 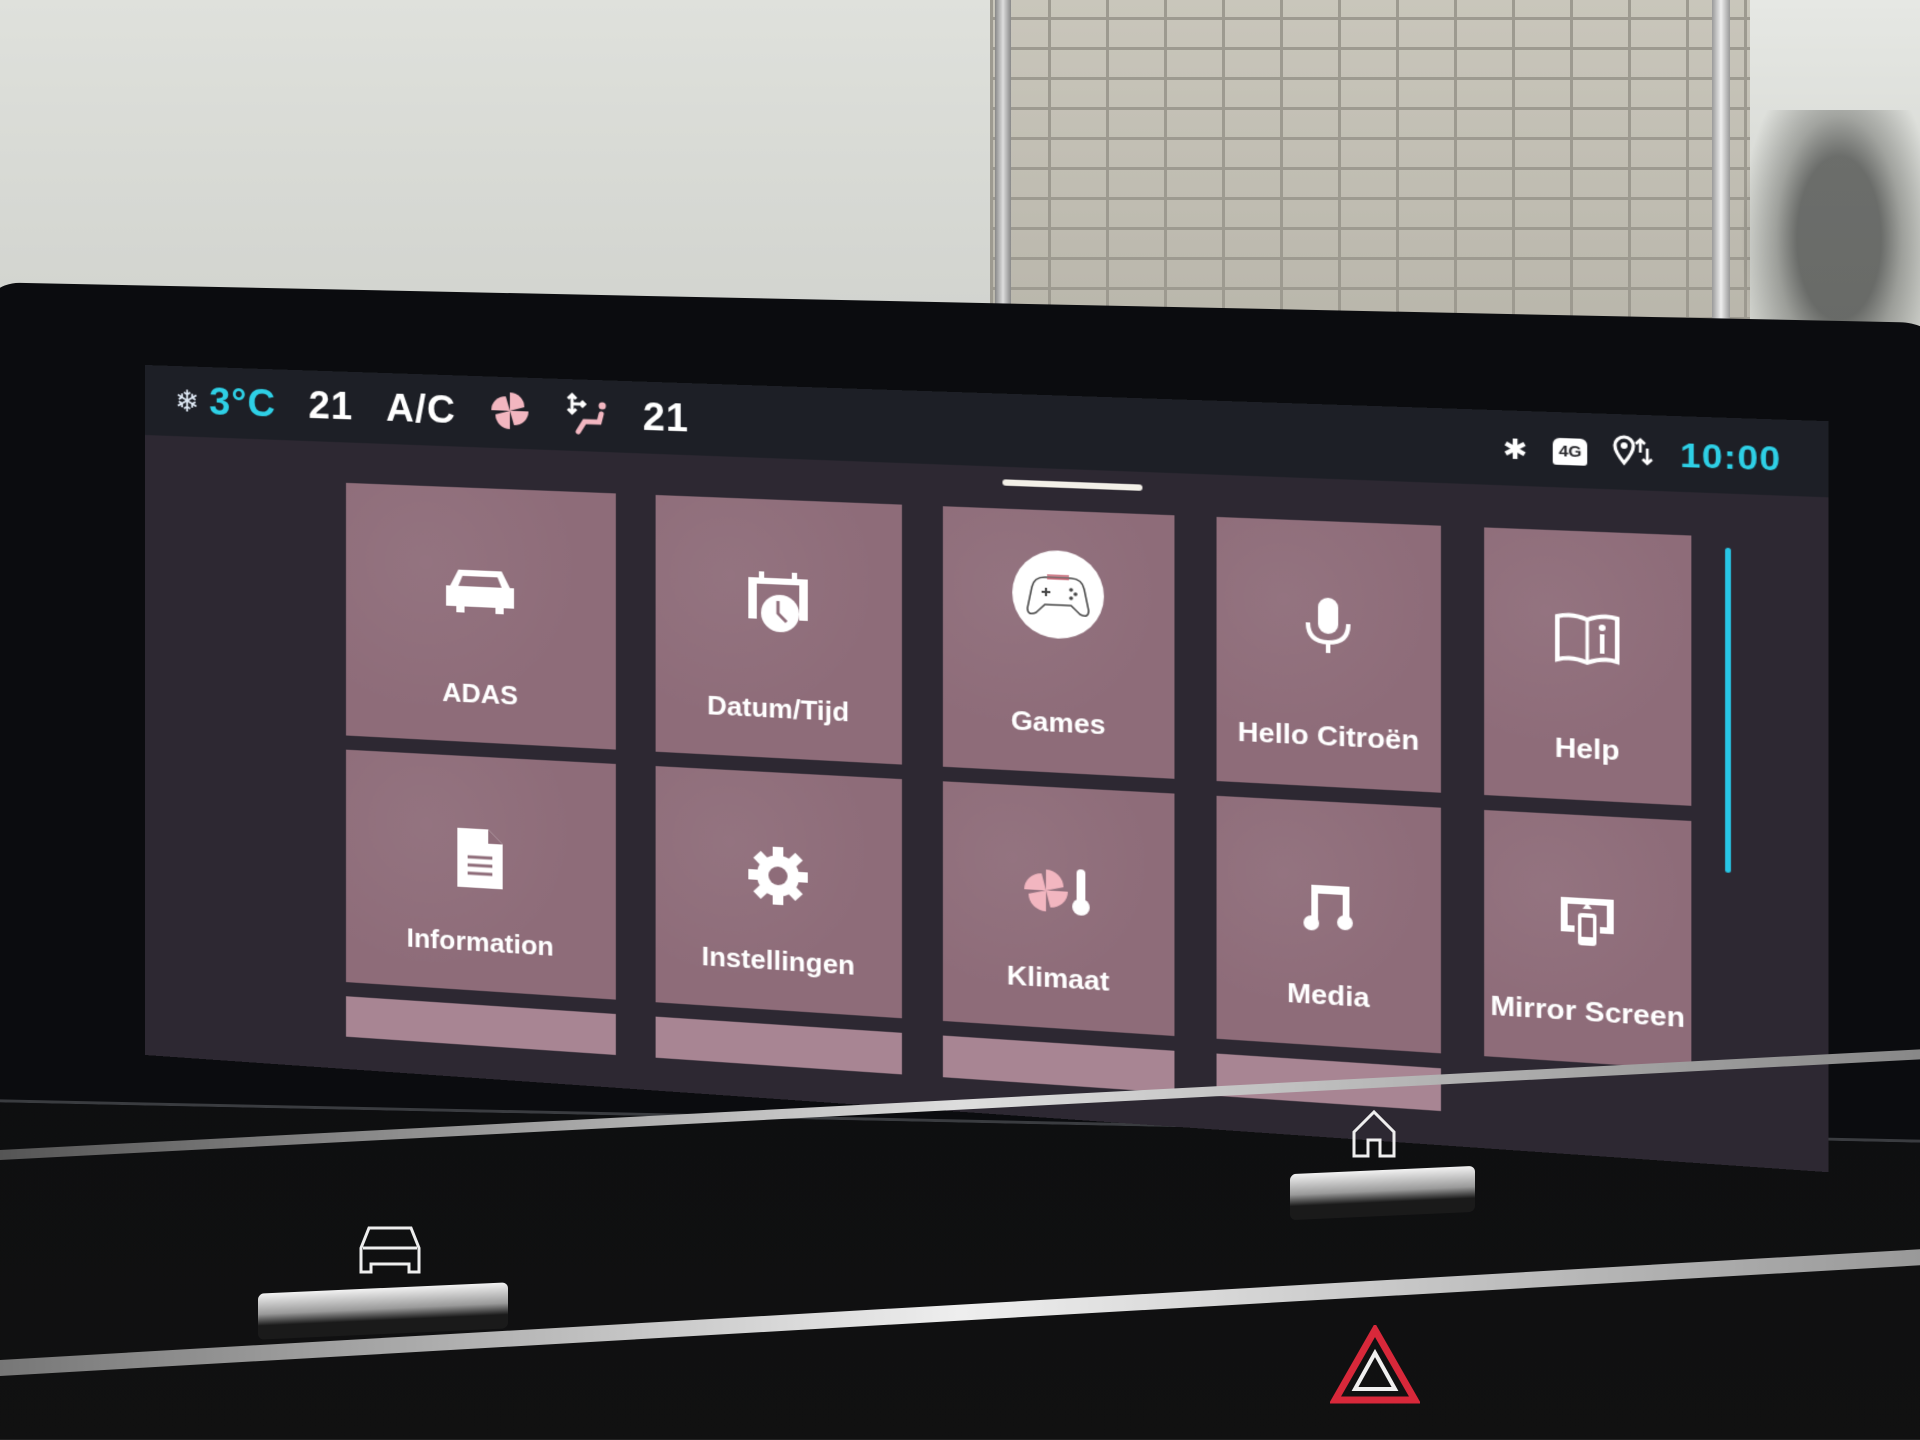 What do you see at coordinates (480, 693) in the screenshot?
I see `tile-label: ADAS` at bounding box center [480, 693].